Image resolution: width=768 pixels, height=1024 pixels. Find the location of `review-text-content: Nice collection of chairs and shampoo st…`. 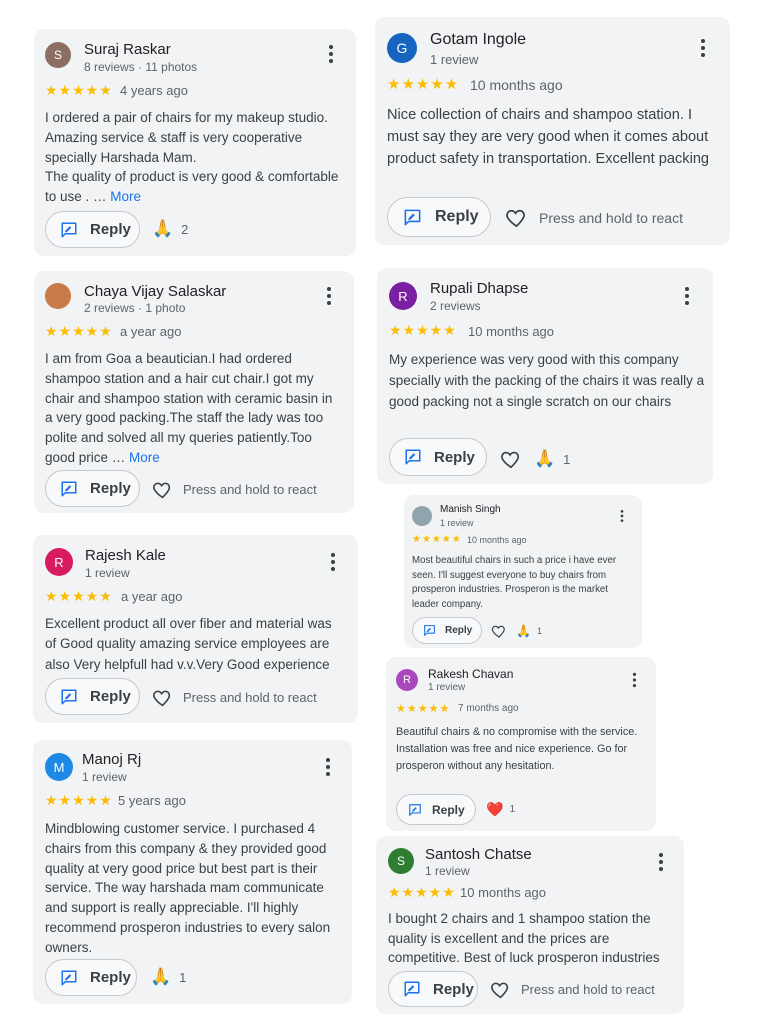

review-text-content: Nice collection of chairs and shampoo st… is located at coordinates (548, 137).